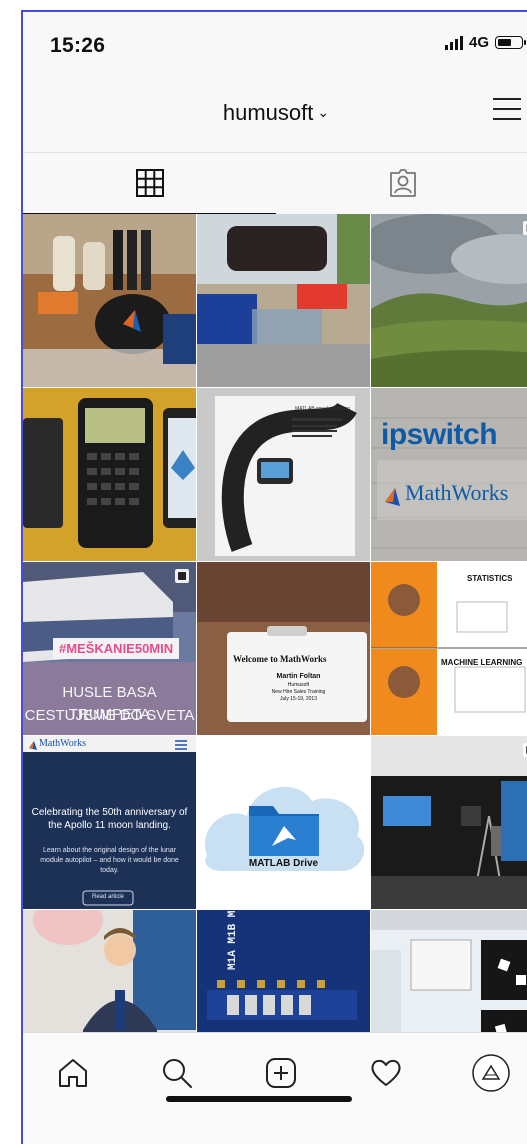  Describe the element at coordinates (107, 897) in the screenshot. I see `read-article-button: Read article` at that location.